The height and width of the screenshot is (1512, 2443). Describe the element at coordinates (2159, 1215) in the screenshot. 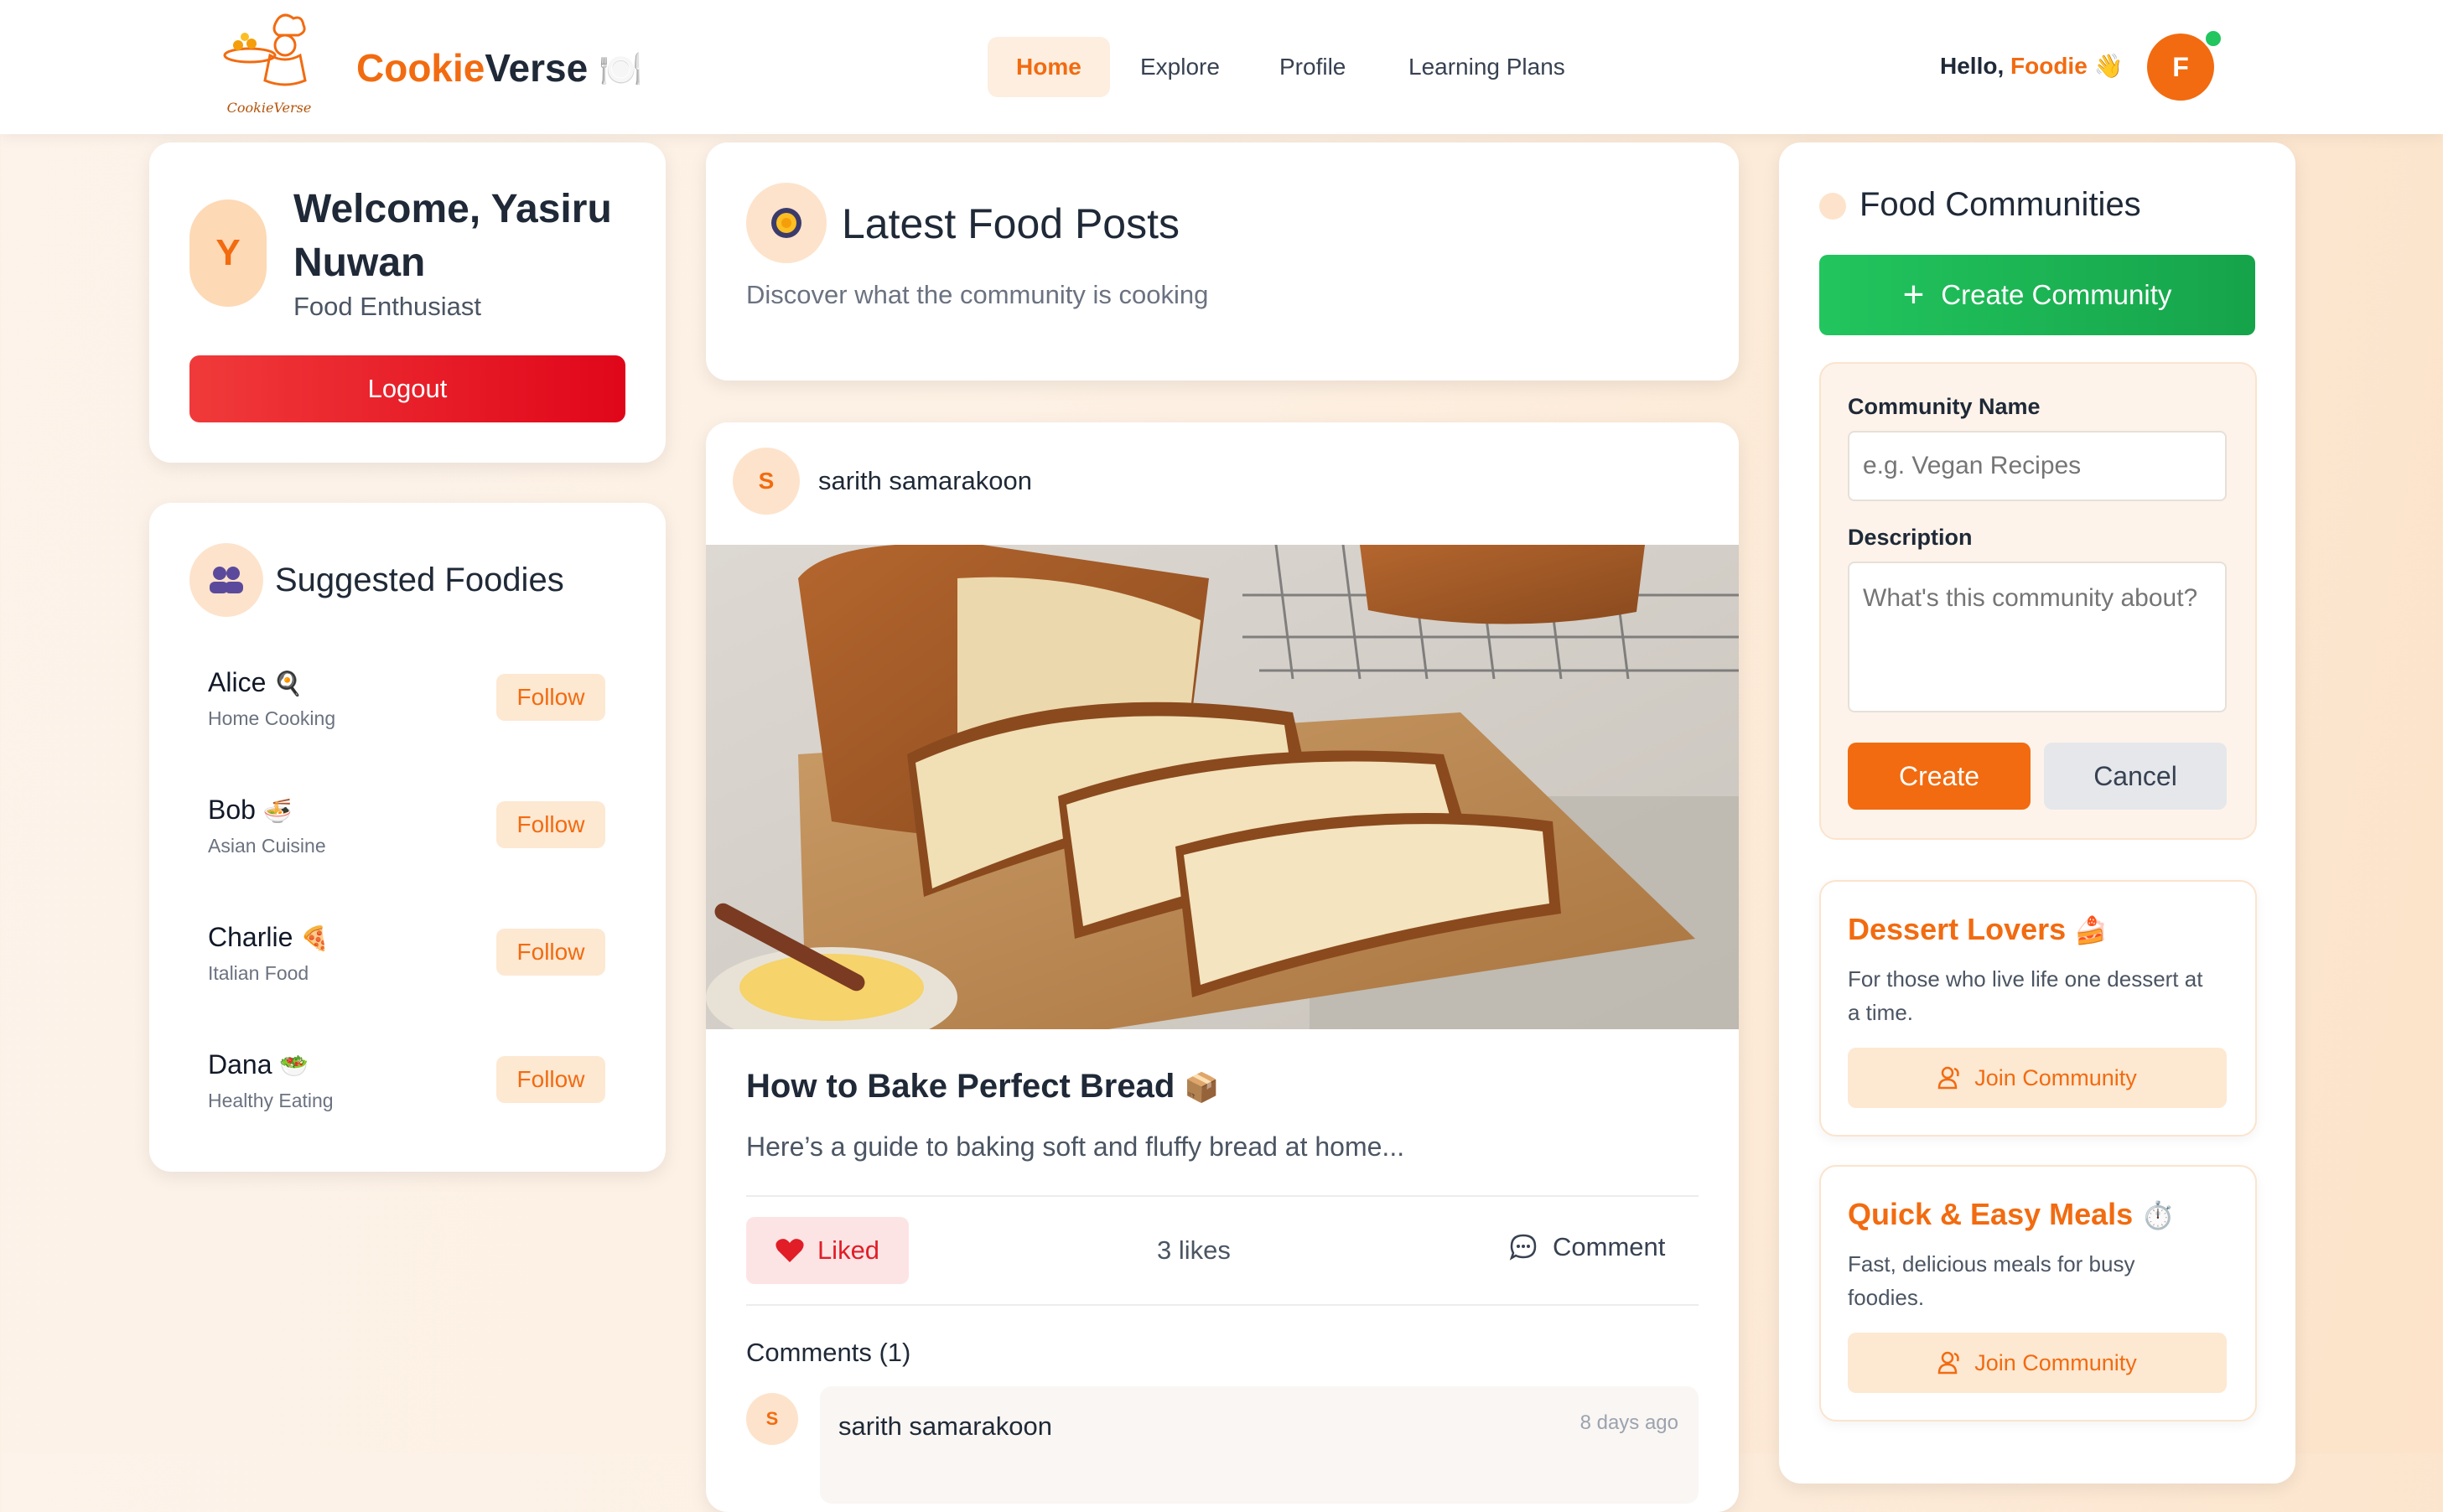

I see `stopwatch-icon: ⏱️` at that location.